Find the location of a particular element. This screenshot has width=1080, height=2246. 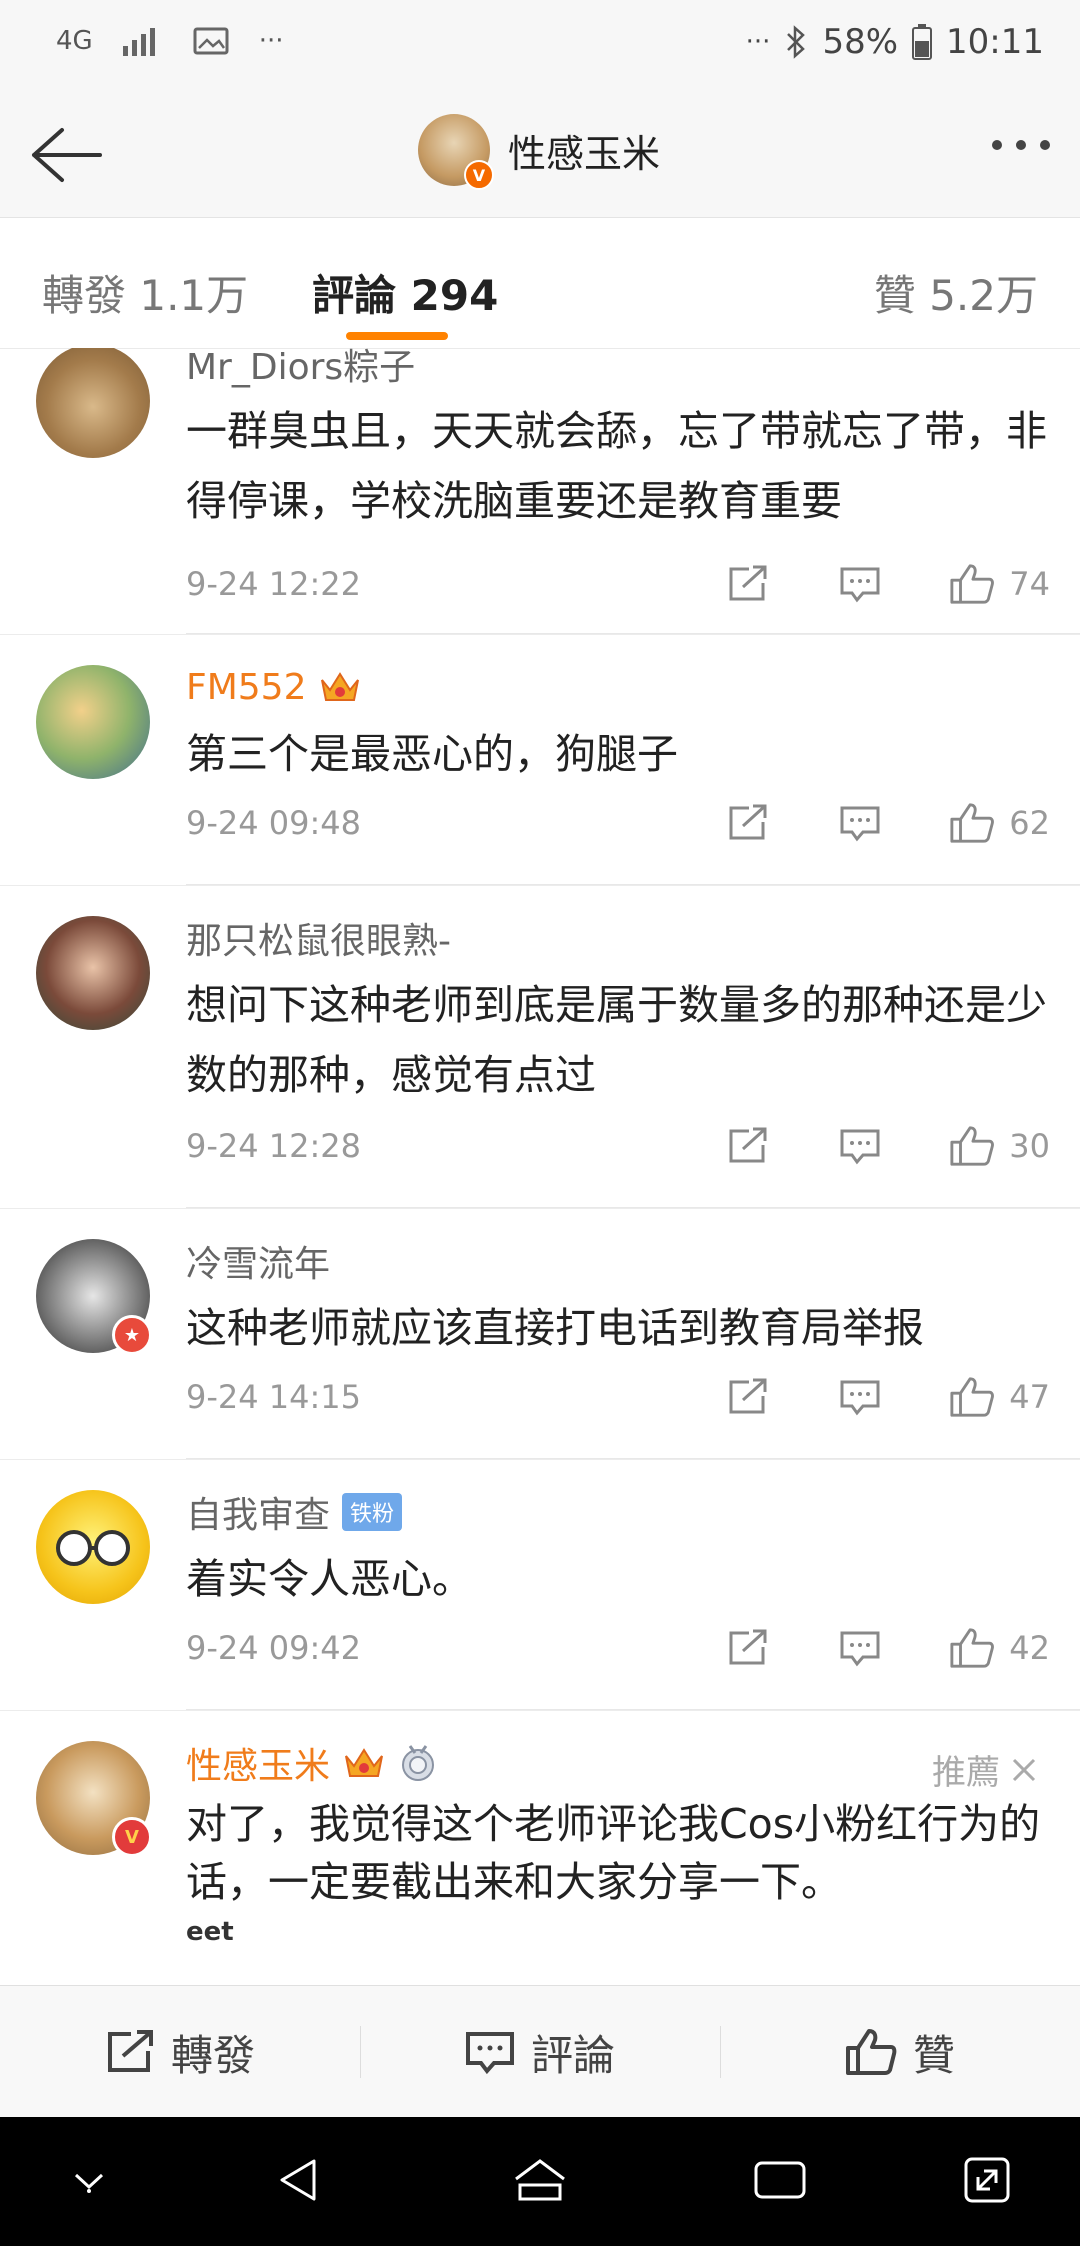

recommend-text: 推薦 is located at coordinates (966, 1773).